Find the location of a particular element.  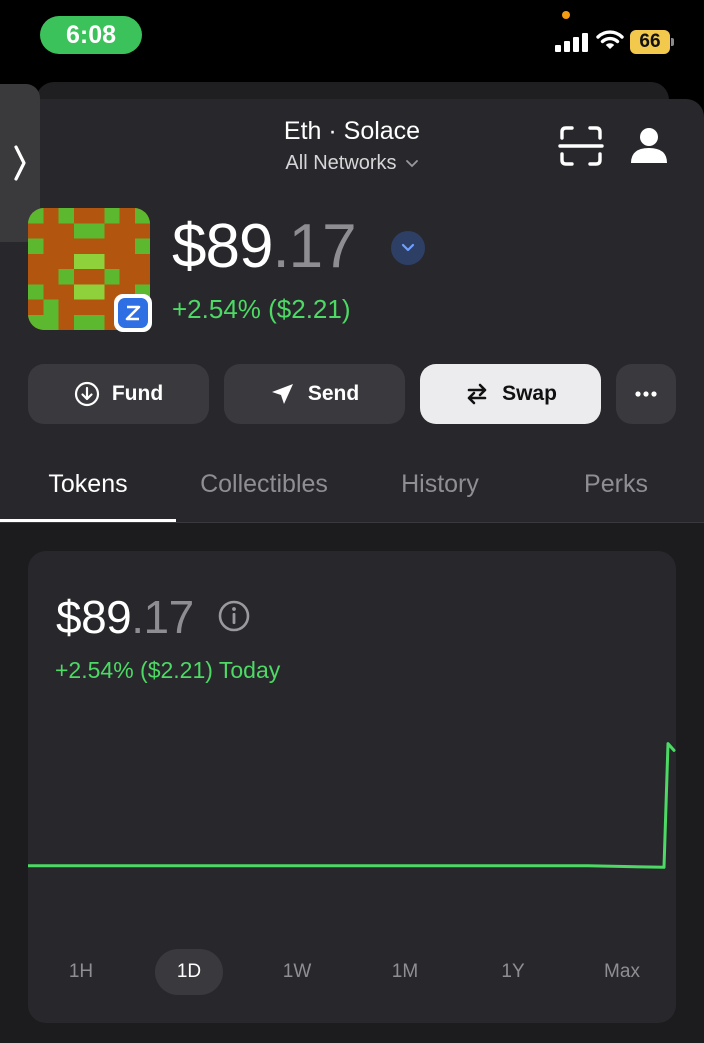

tab-history: History is located at coordinates (440, 486).